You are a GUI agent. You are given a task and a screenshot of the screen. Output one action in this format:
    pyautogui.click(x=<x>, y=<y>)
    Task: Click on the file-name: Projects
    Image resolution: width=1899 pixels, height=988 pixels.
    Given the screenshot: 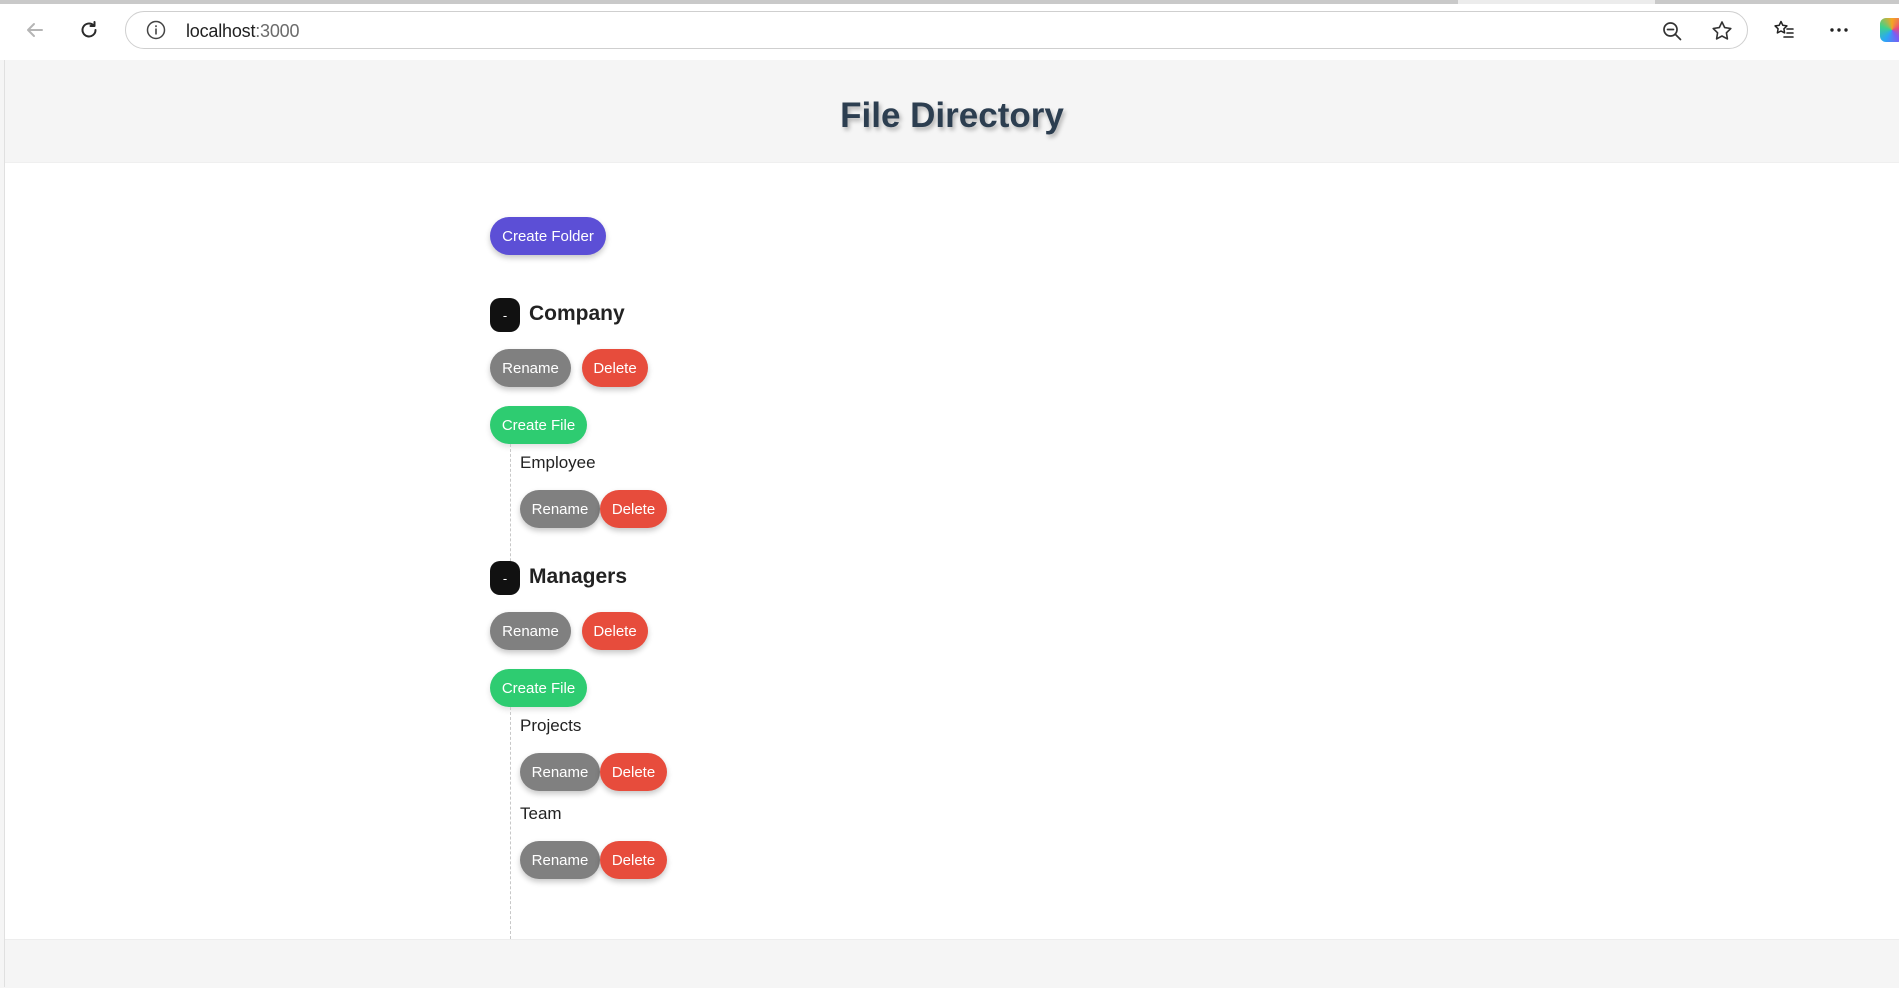 What is the action you would take?
    pyautogui.click(x=551, y=725)
    